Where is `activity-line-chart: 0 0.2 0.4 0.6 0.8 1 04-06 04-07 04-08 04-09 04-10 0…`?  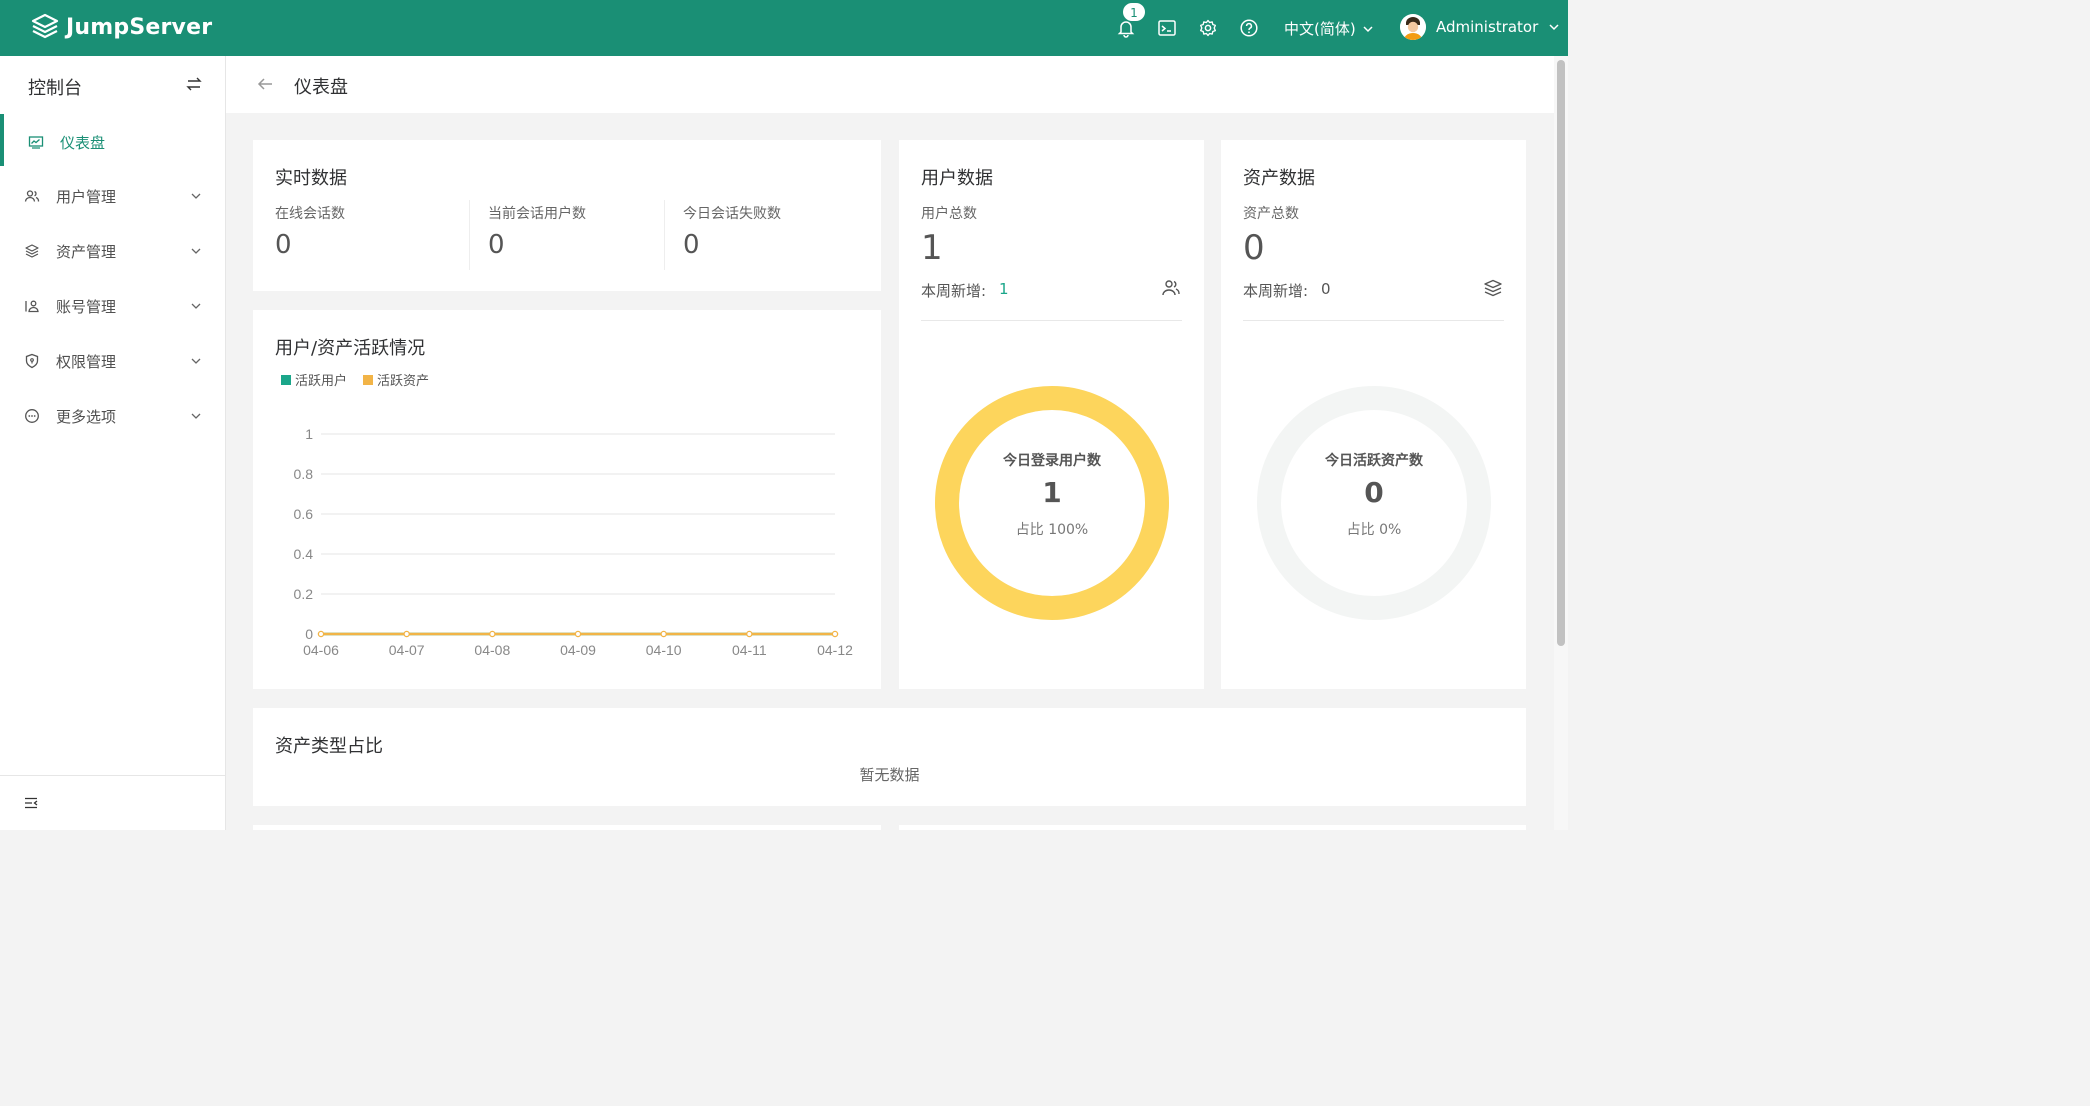 activity-line-chart: 0 0.2 0.4 0.6 0.8 1 04-06 04-07 04-08 04-09 04-10 0… is located at coordinates (574, 542).